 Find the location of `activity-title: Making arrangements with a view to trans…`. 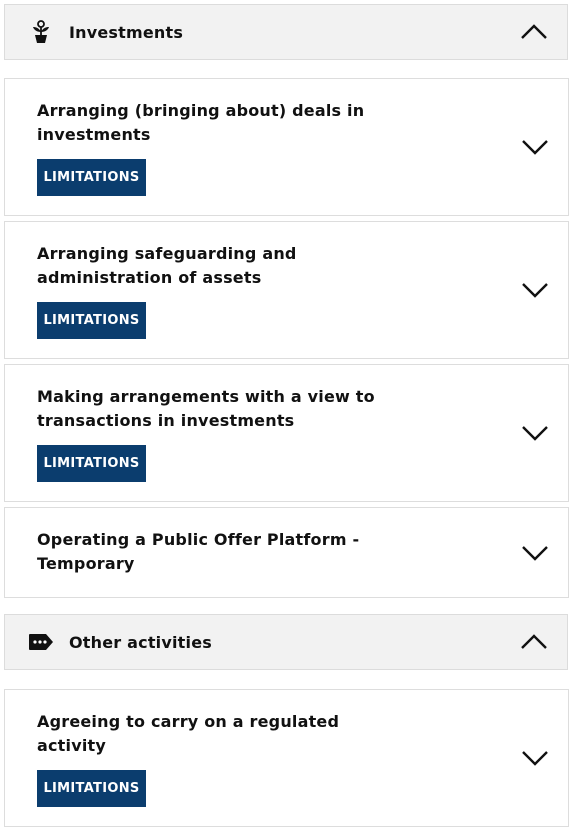

activity-title: Making arrangements with a view to trans… is located at coordinates (206, 408).